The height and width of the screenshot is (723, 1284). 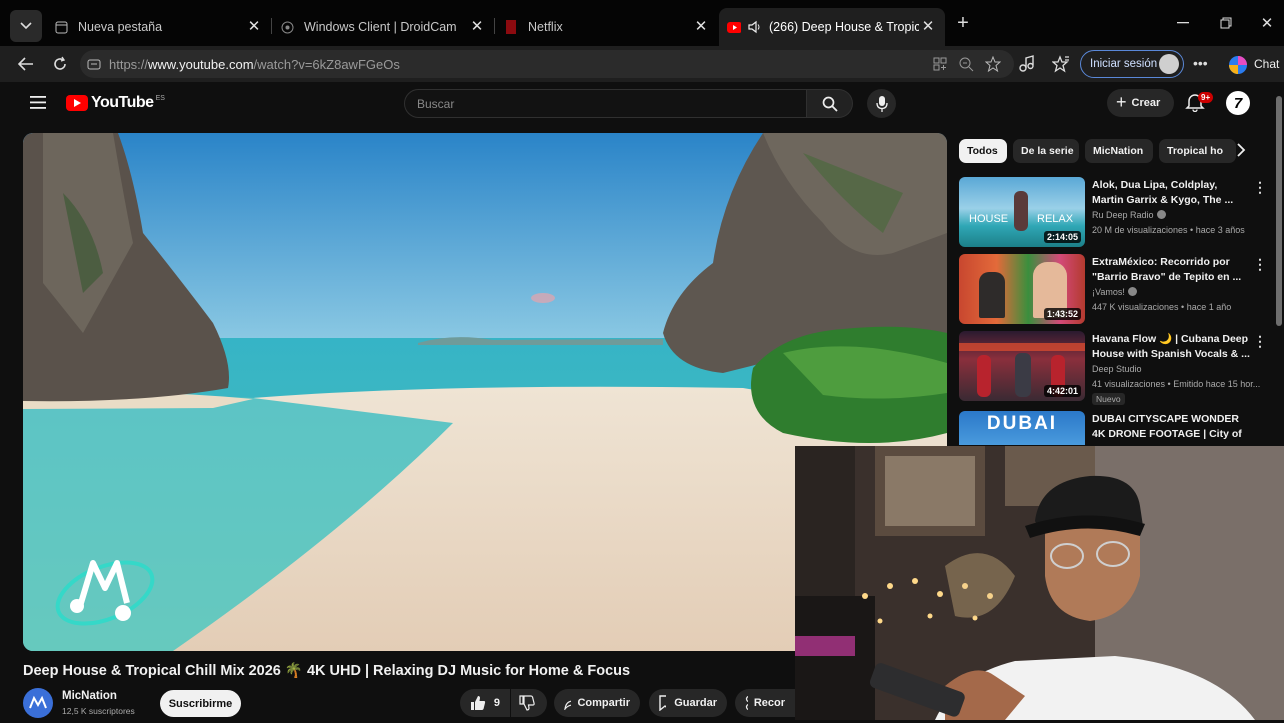 I want to click on share-button: Compartir, so click(x=597, y=703).